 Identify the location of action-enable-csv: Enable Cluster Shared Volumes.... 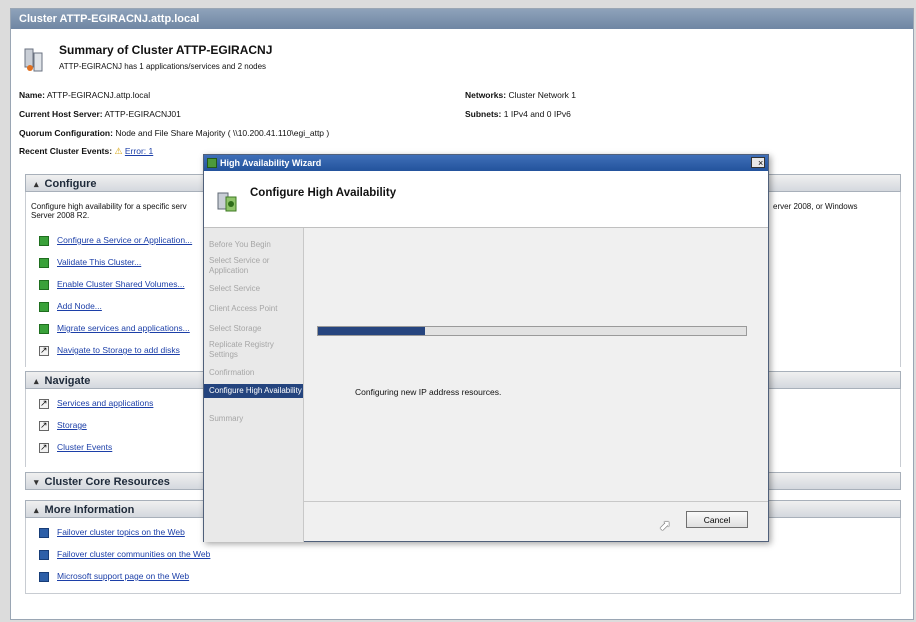
(112, 284).